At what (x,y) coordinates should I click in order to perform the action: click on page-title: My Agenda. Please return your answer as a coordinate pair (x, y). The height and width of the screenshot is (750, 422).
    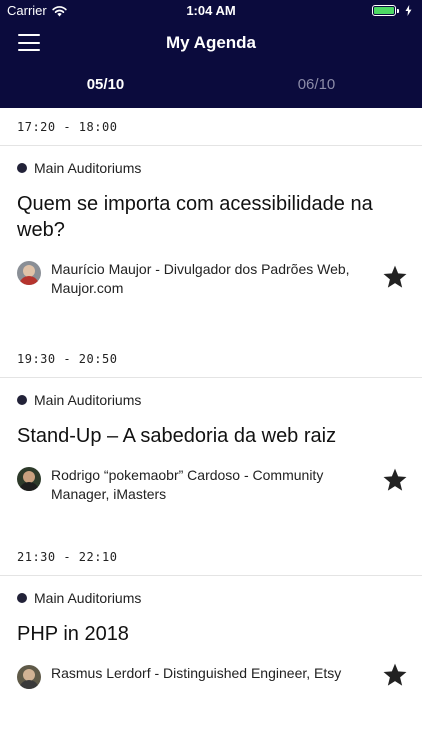
    Looking at the image, I should click on (211, 42).